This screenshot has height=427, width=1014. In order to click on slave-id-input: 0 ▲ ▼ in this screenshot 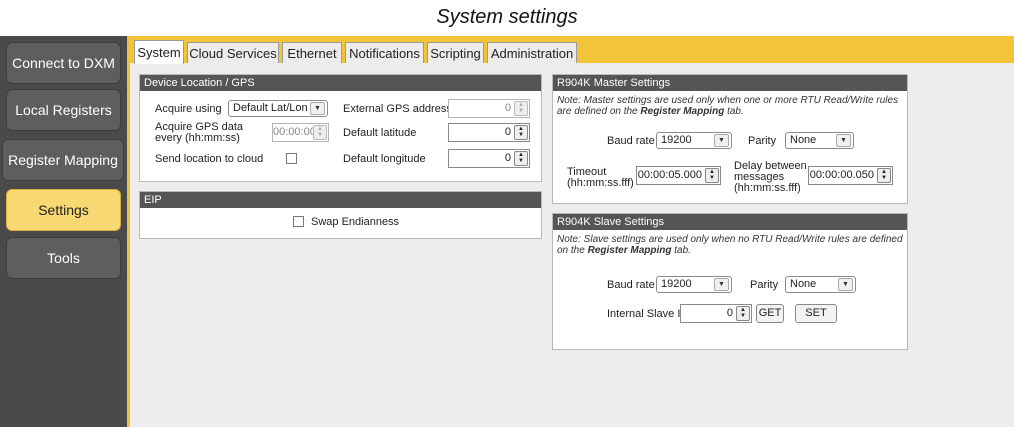, I will do `click(716, 313)`.